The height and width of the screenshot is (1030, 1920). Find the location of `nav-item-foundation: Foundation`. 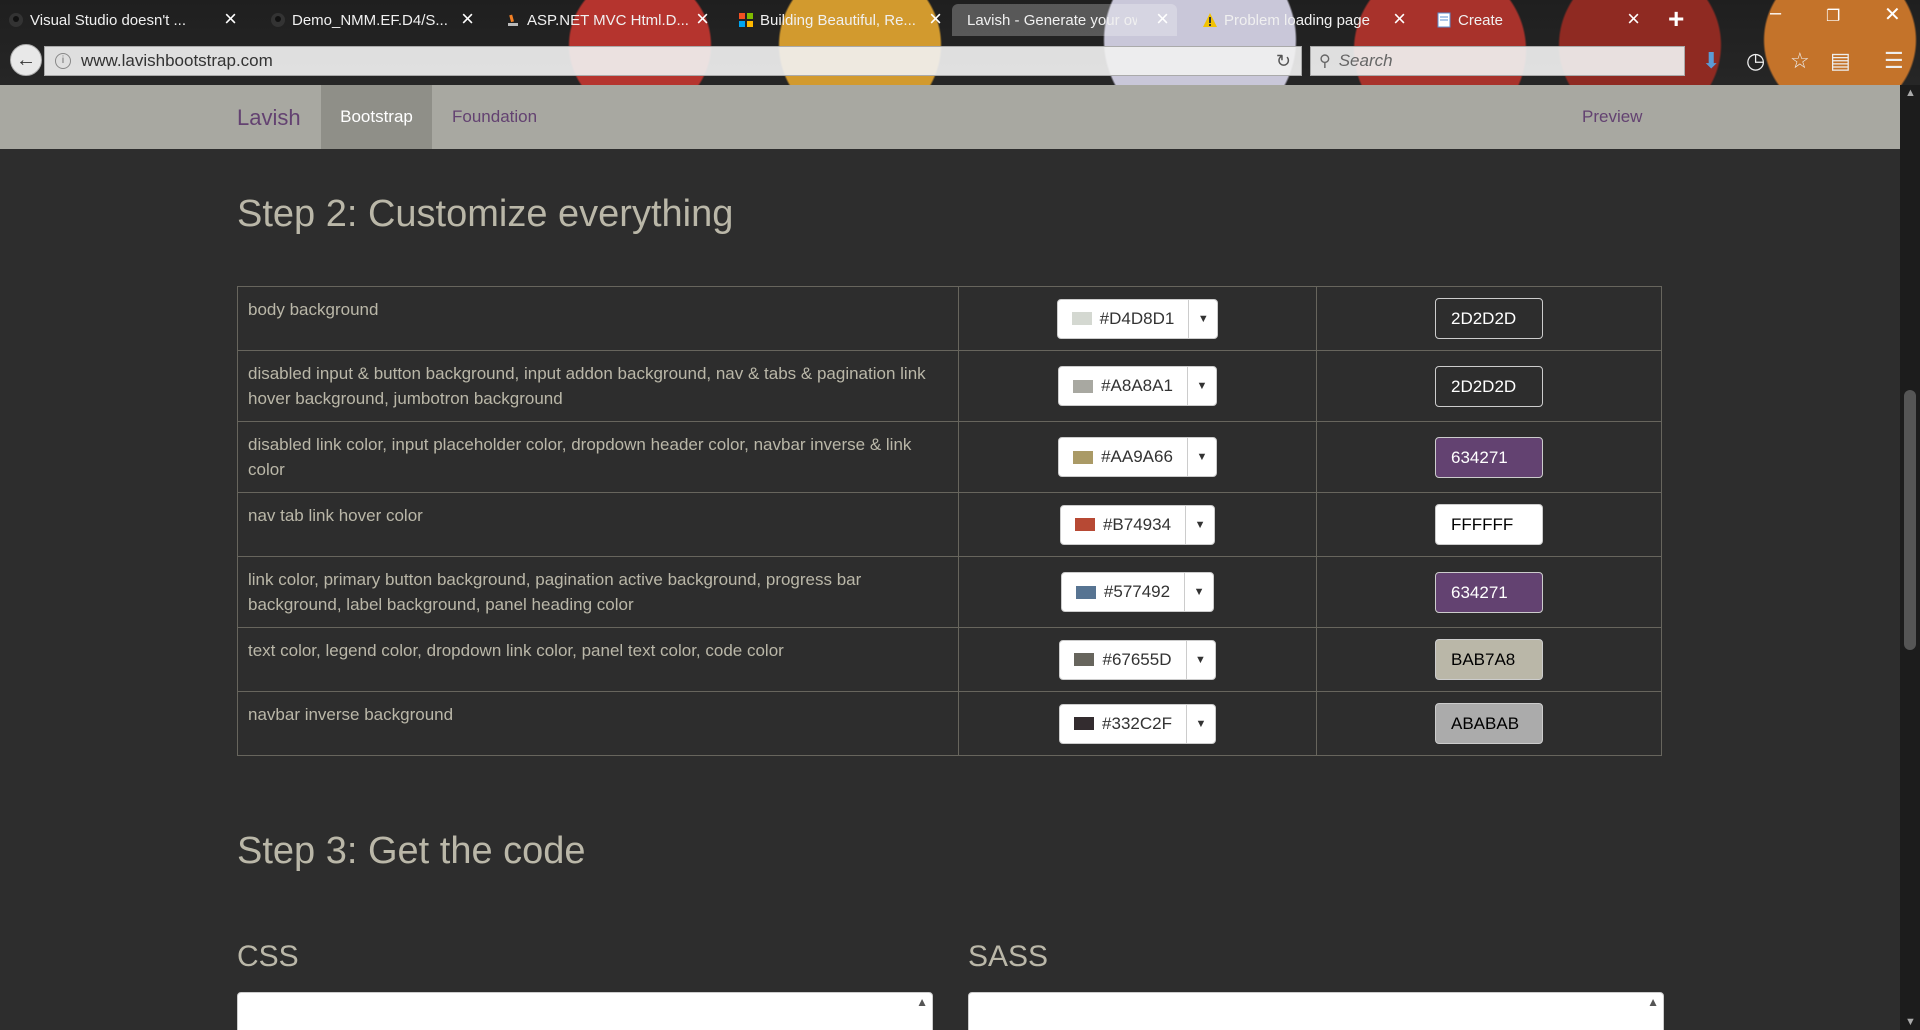

nav-item-foundation: Foundation is located at coordinates (494, 117).